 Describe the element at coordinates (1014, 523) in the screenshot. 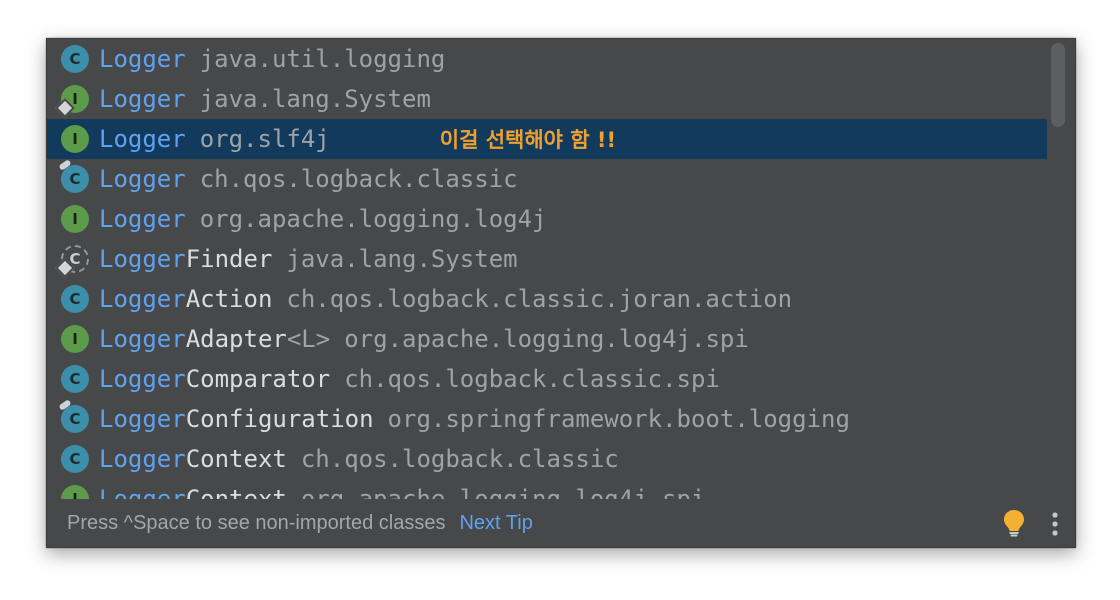

I see `lightbulb-icon` at that location.